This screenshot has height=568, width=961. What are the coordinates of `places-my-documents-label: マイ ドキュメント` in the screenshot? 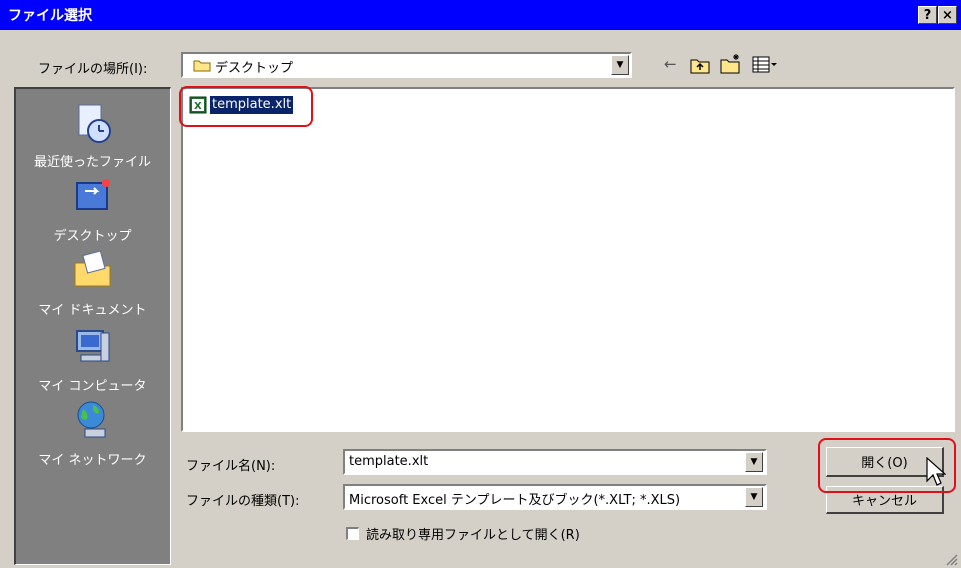 It's located at (92, 310).